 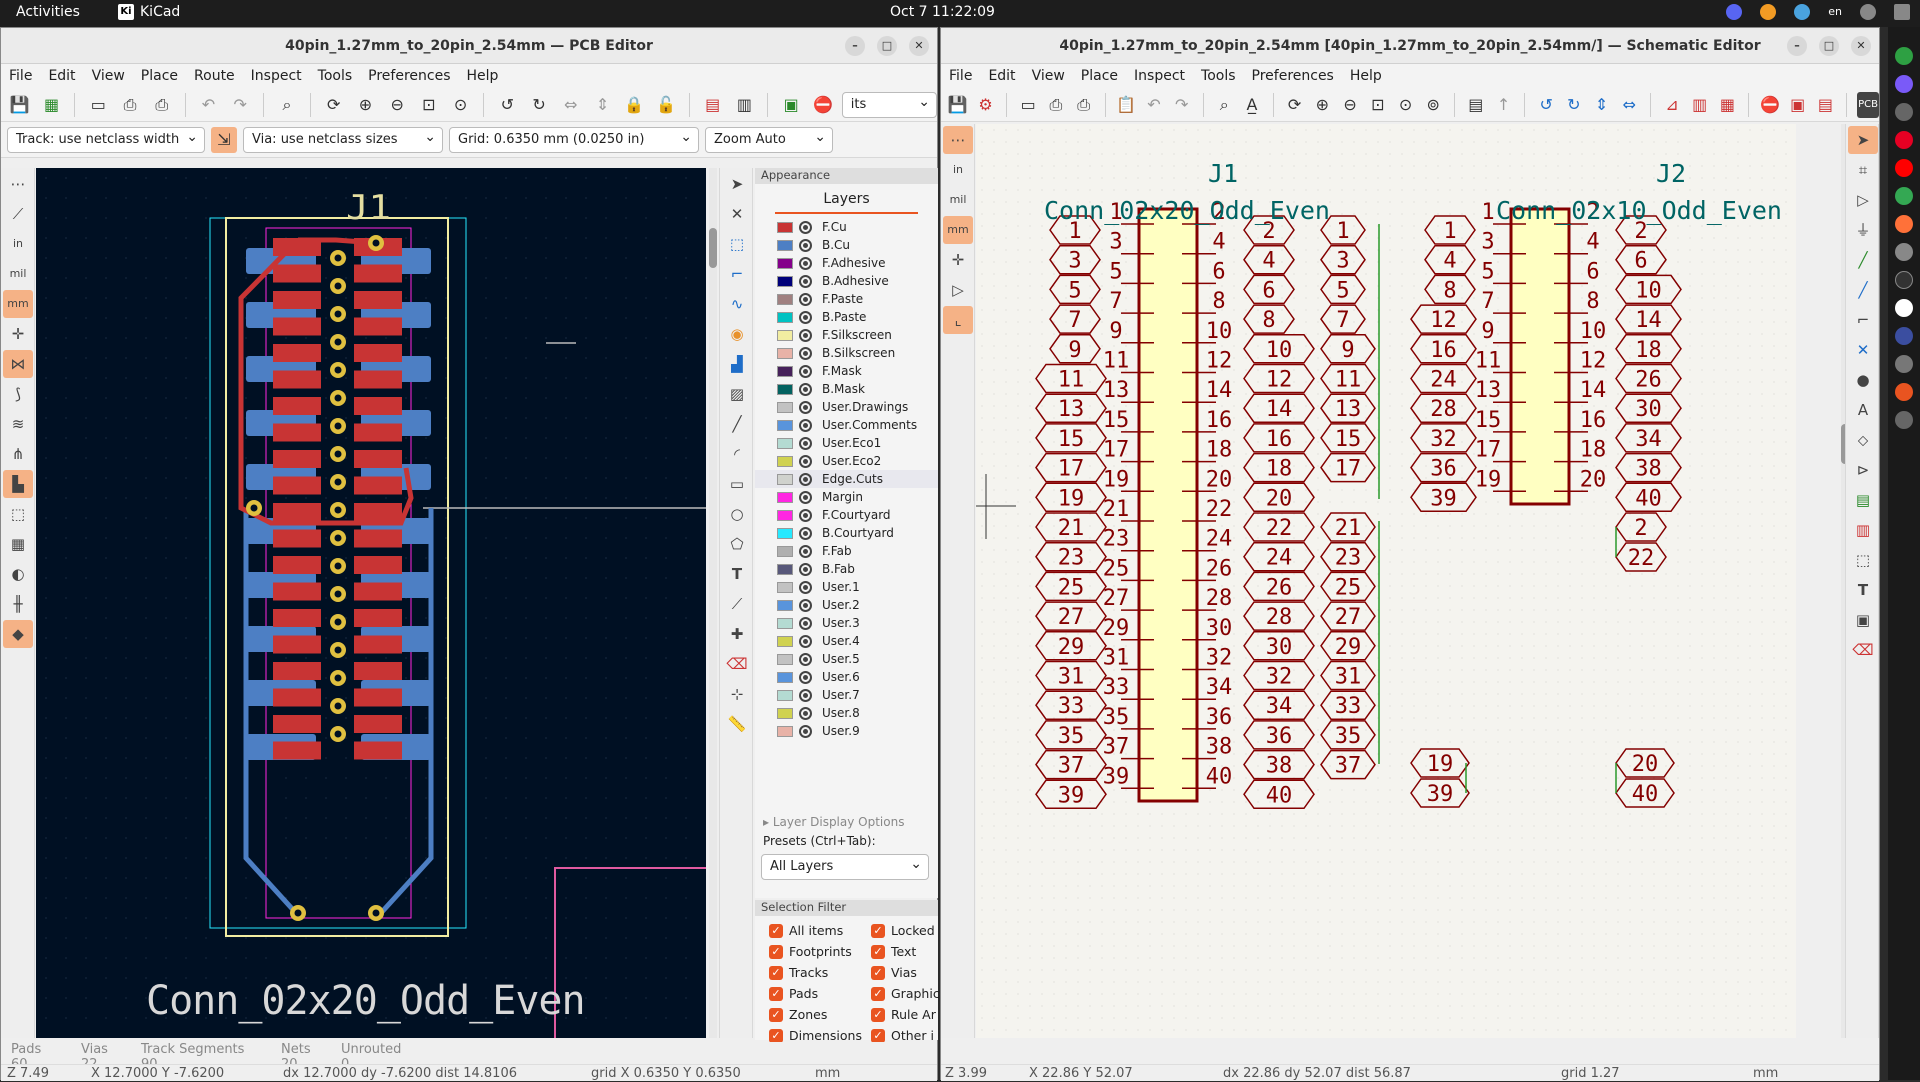 What do you see at coordinates (98, 105) in the screenshot?
I see `page-settings-icon: ▭` at bounding box center [98, 105].